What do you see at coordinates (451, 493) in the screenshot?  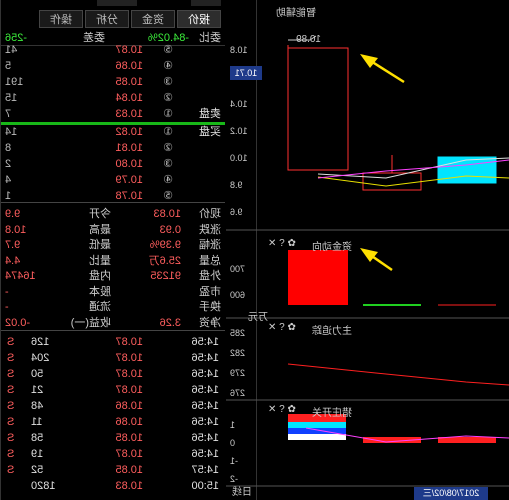 I see `date-tag: 2017/08/02/三` at bounding box center [451, 493].